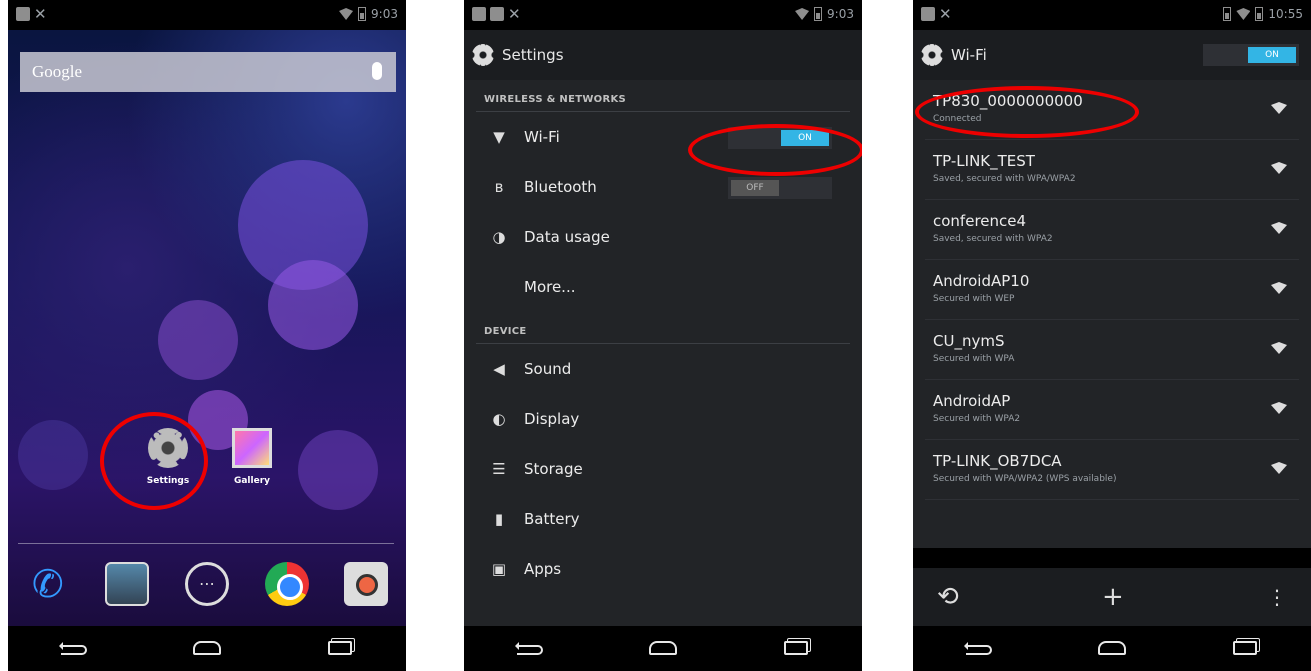 Image resolution: width=1311 pixels, height=671 pixels. What do you see at coordinates (499, 237) in the screenshot?
I see `data-usage-icon: ◑` at bounding box center [499, 237].